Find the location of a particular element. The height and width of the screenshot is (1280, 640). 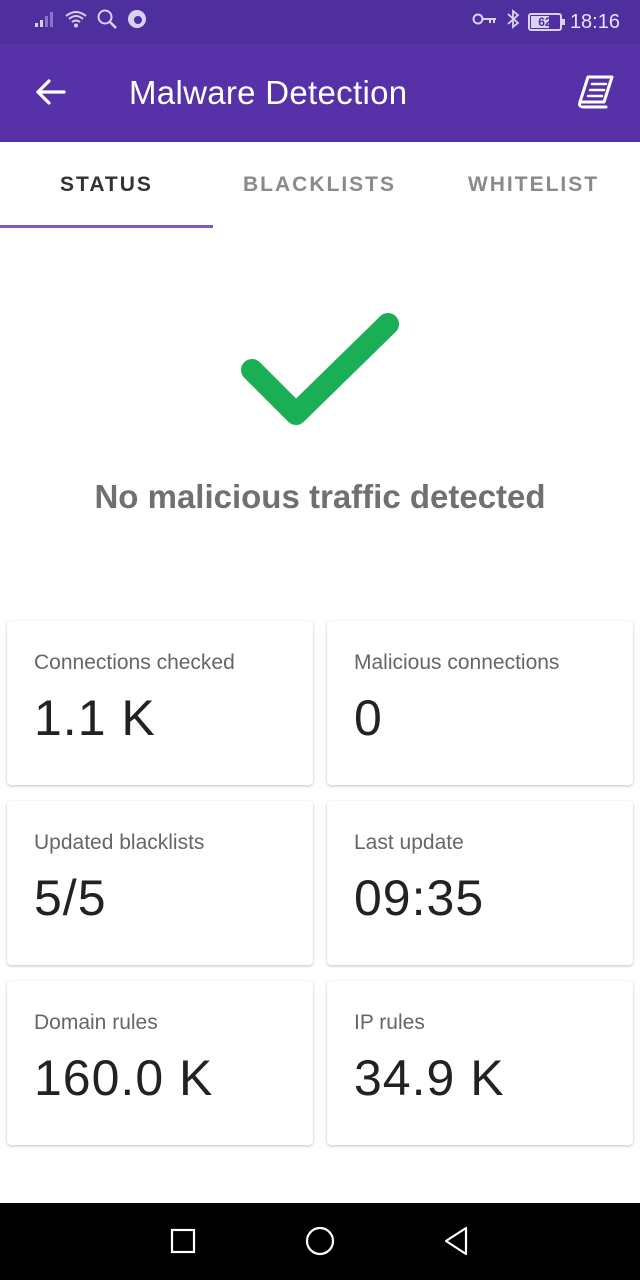

stat-card-last-update: Last update 09:35 is located at coordinates (480, 883).